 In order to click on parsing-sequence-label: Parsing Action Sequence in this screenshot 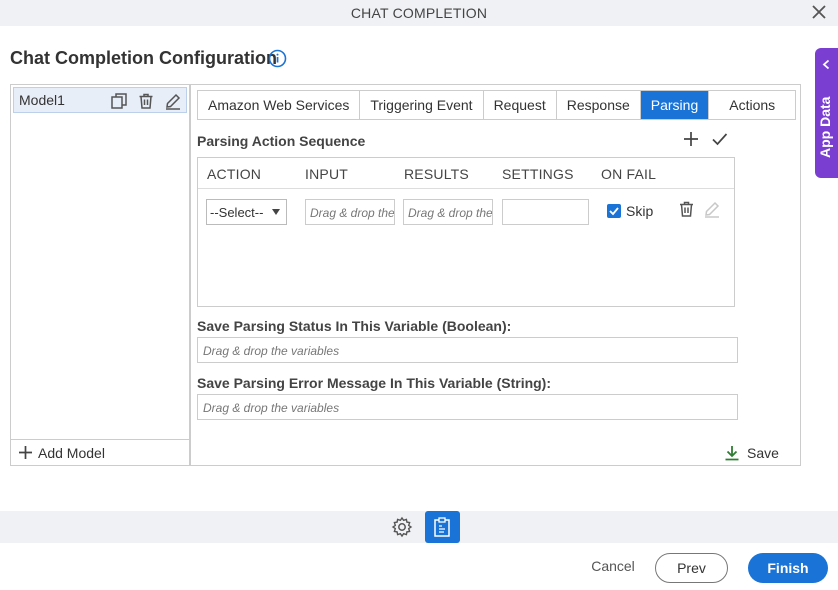, I will do `click(281, 141)`.